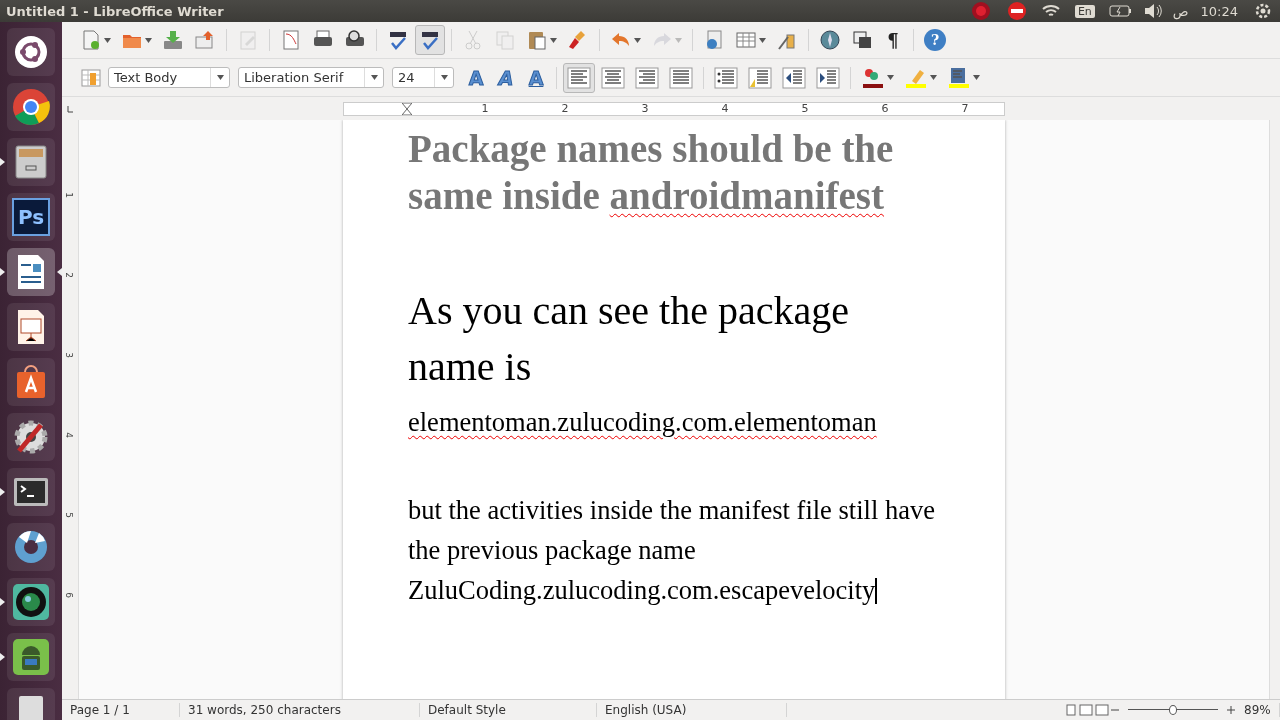 The width and height of the screenshot is (1280, 720). I want to click on android-robot-icon, so click(31, 657).